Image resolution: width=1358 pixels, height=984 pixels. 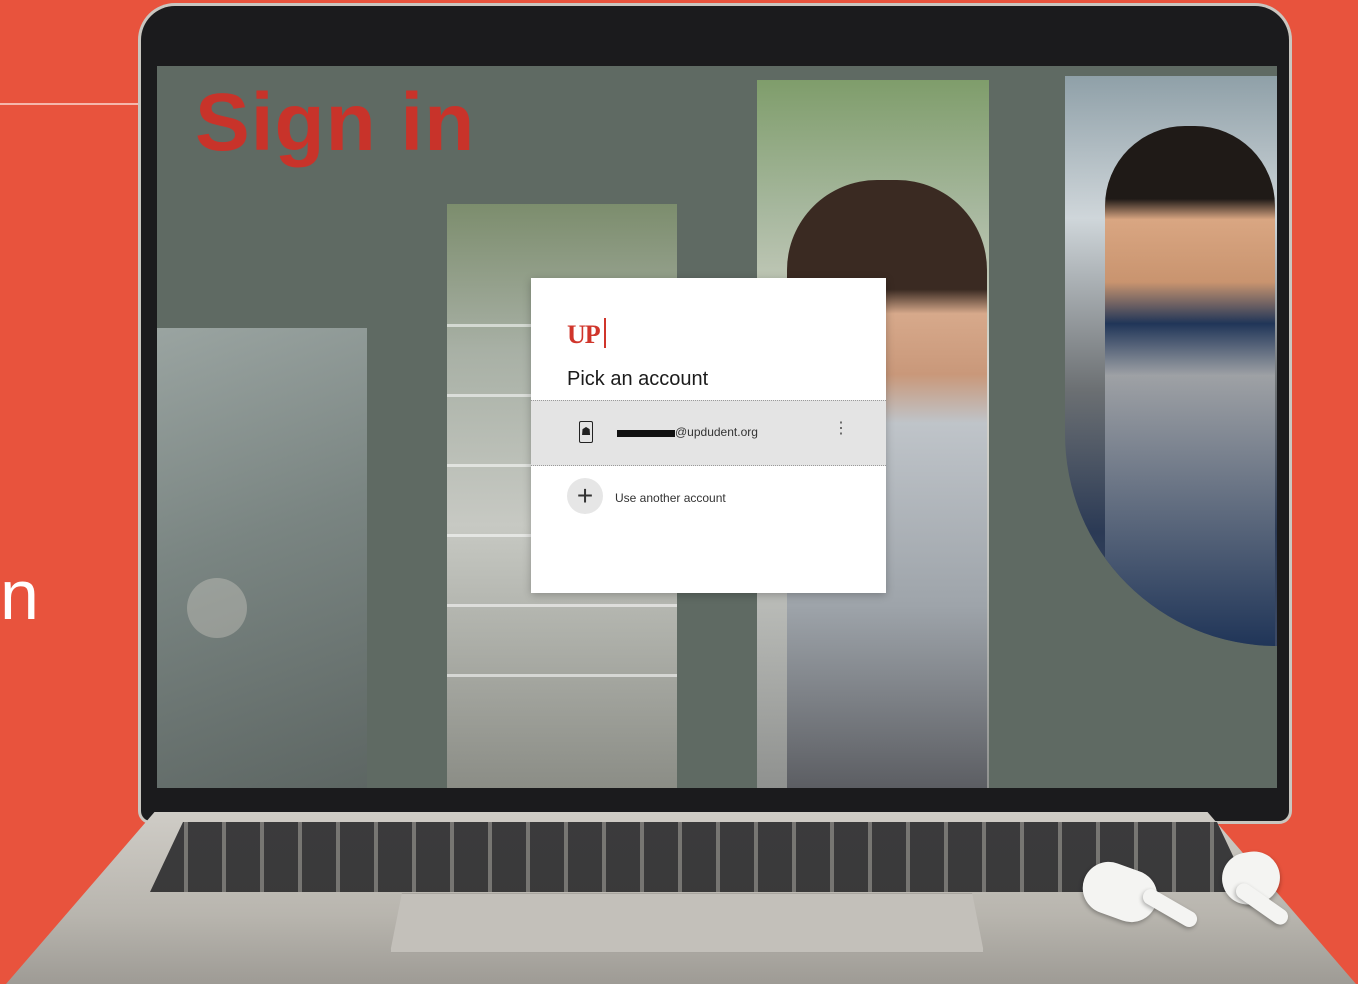 What do you see at coordinates (1190, 386) in the screenshot?
I see `student-man-figure` at bounding box center [1190, 386].